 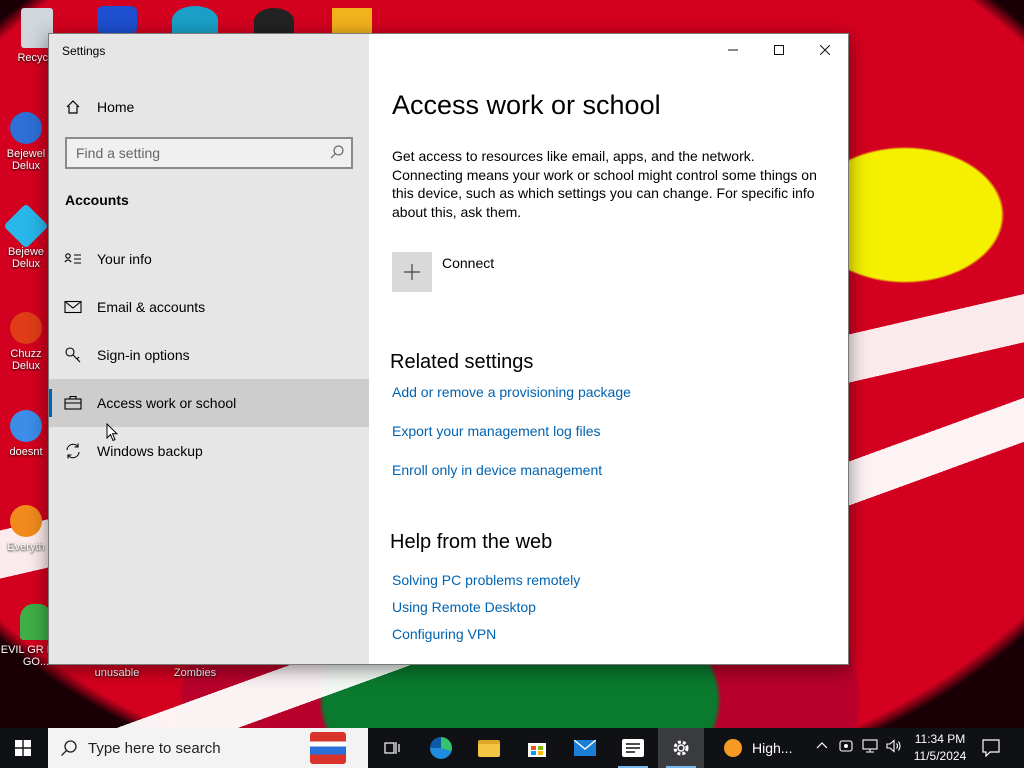 I want to click on desktop-icon-doesnt: doesnt, so click(x=26, y=434).